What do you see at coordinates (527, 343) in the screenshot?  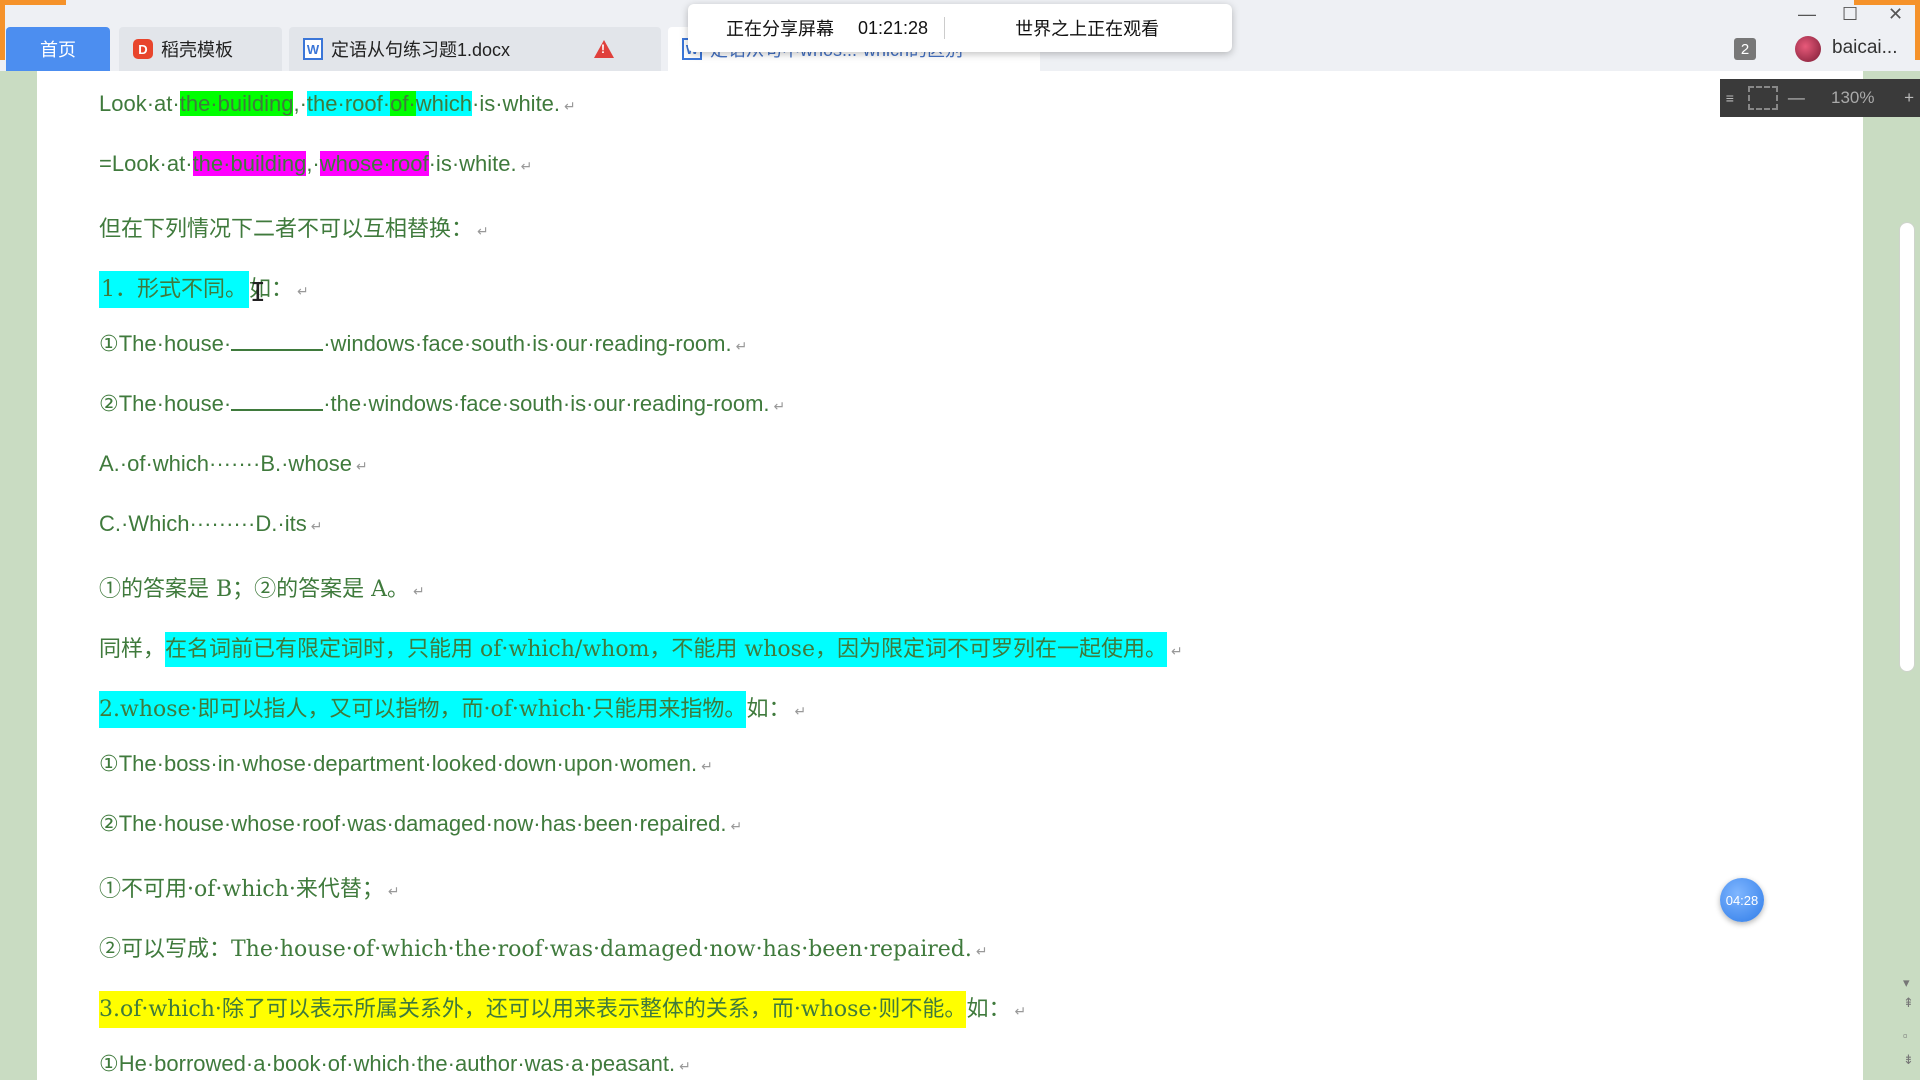 I see `text-run: ·windows·face·south·is·our·reading-room.` at bounding box center [527, 343].